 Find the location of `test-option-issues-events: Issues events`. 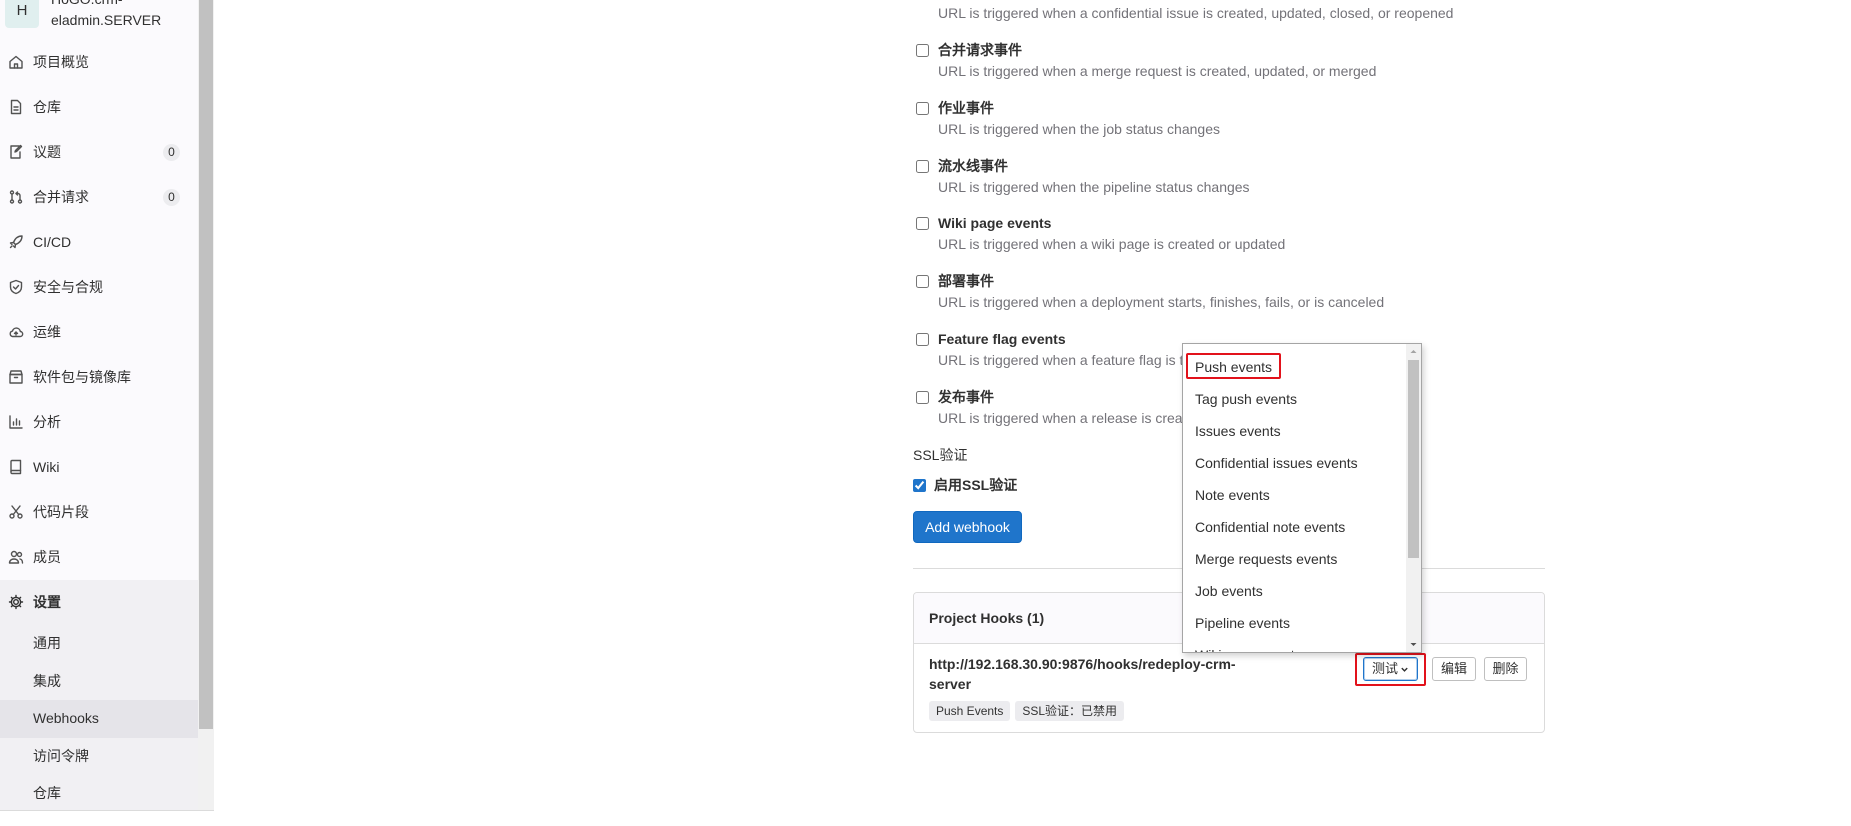

test-option-issues-events: Issues events is located at coordinates (1238, 431).